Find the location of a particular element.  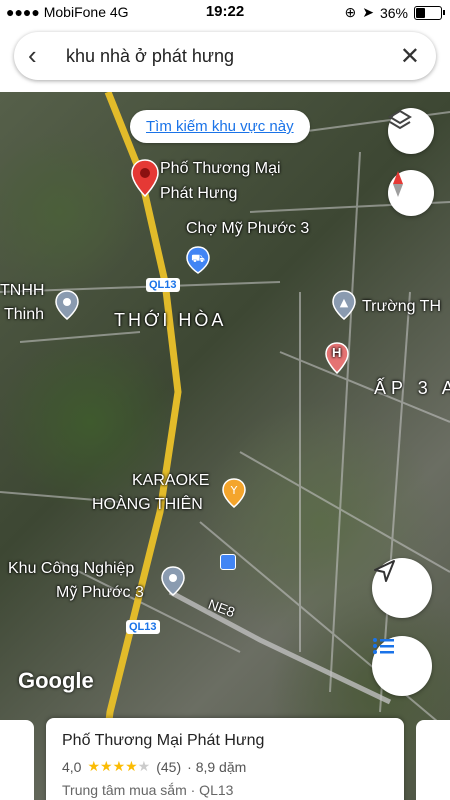

compass-icon is located at coordinates (398, 184).